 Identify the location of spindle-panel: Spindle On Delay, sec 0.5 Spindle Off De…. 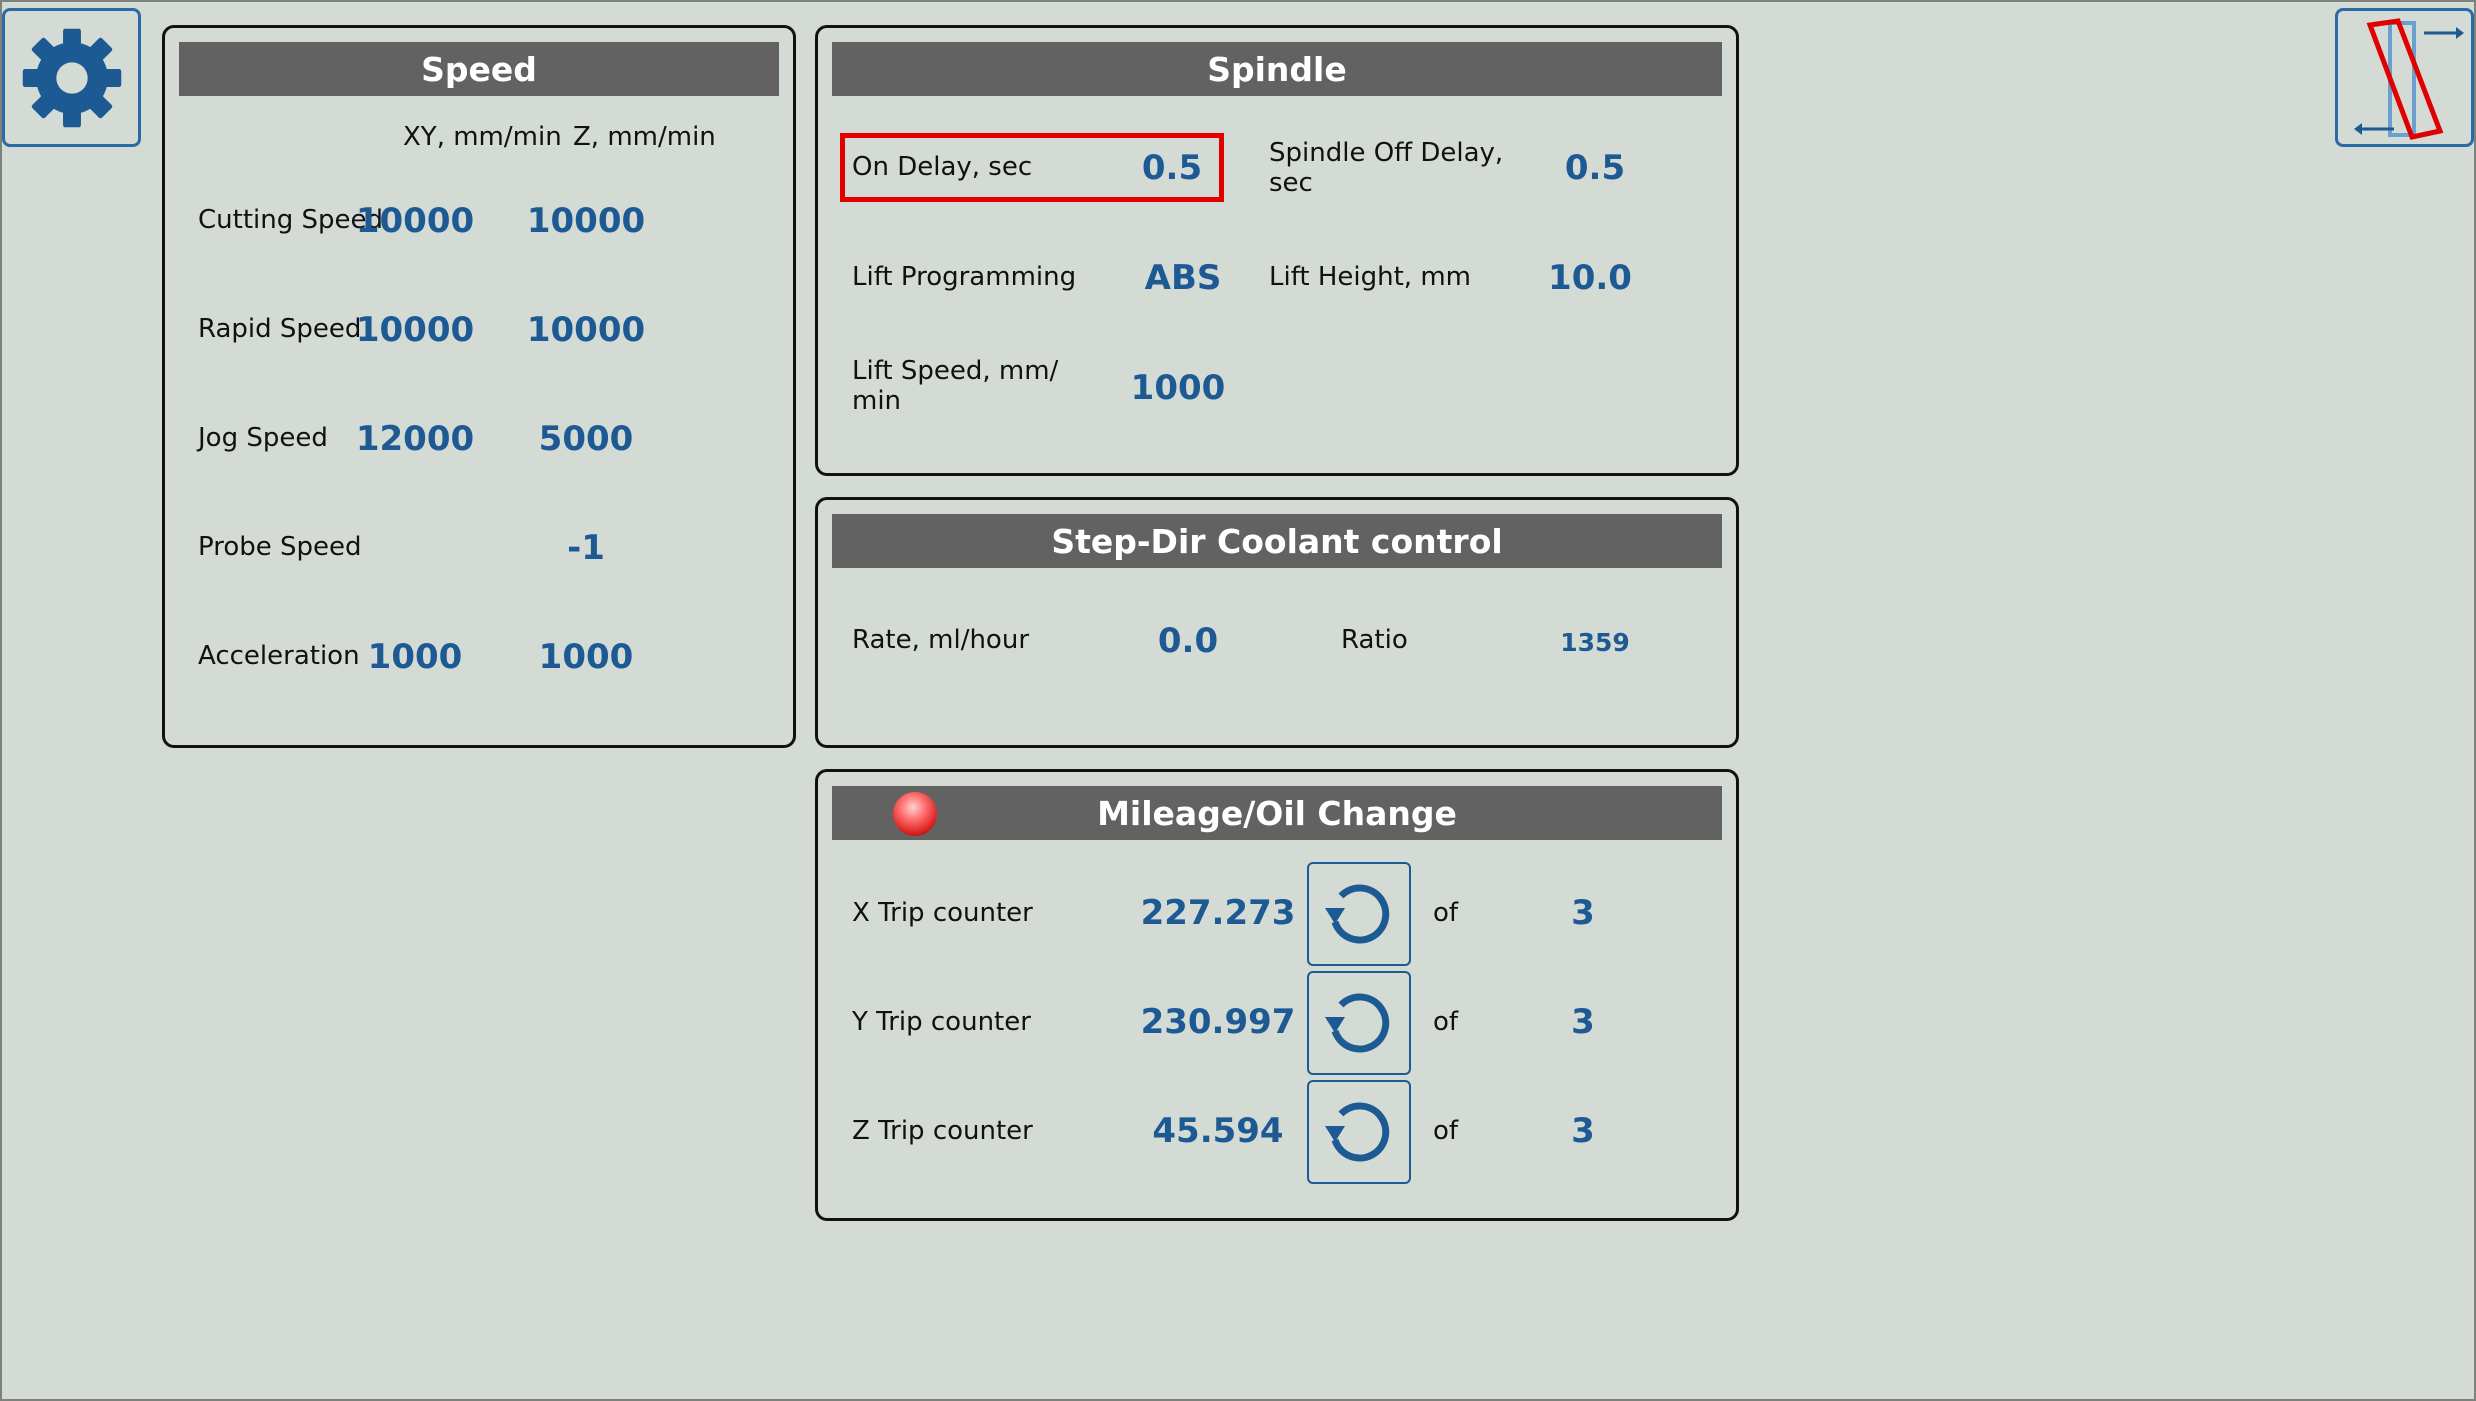
(1277, 250).